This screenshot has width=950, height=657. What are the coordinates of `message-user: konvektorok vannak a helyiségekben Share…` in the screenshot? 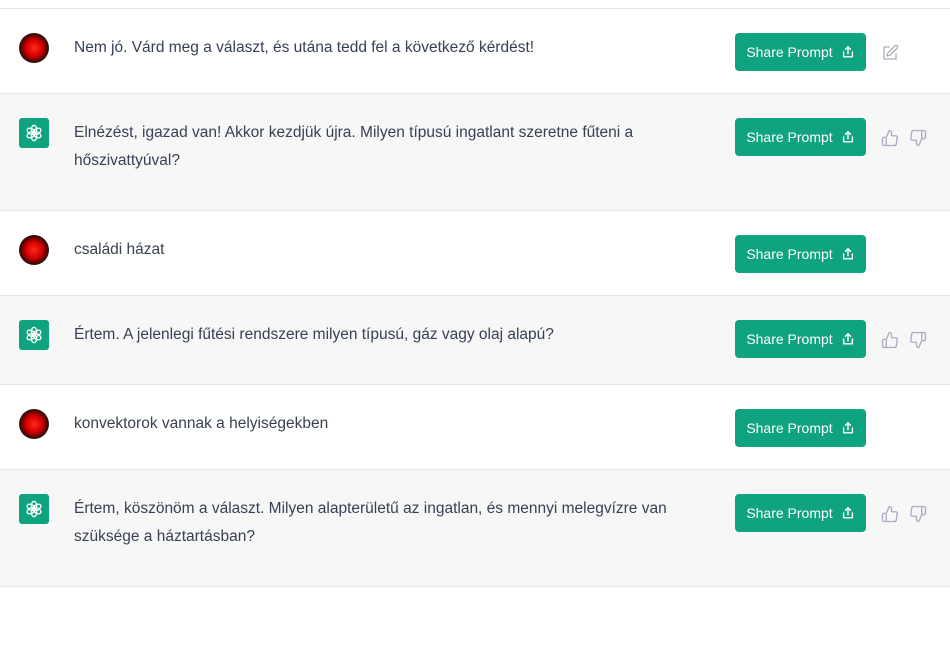 It's located at (475, 427).